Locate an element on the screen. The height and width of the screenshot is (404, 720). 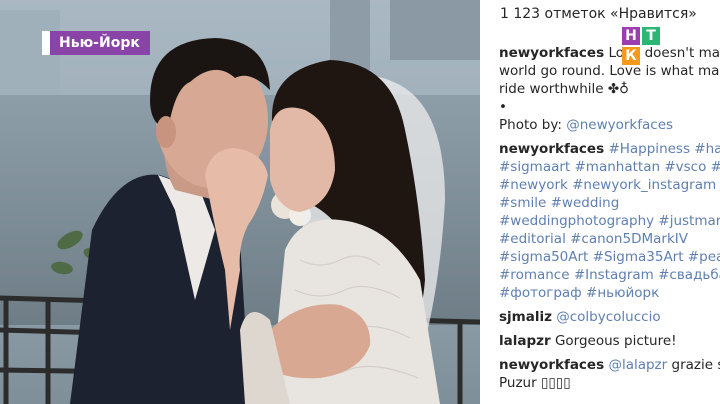
hashtag-line: #editorial #canon5DMarkIV is located at coordinates (609, 239).